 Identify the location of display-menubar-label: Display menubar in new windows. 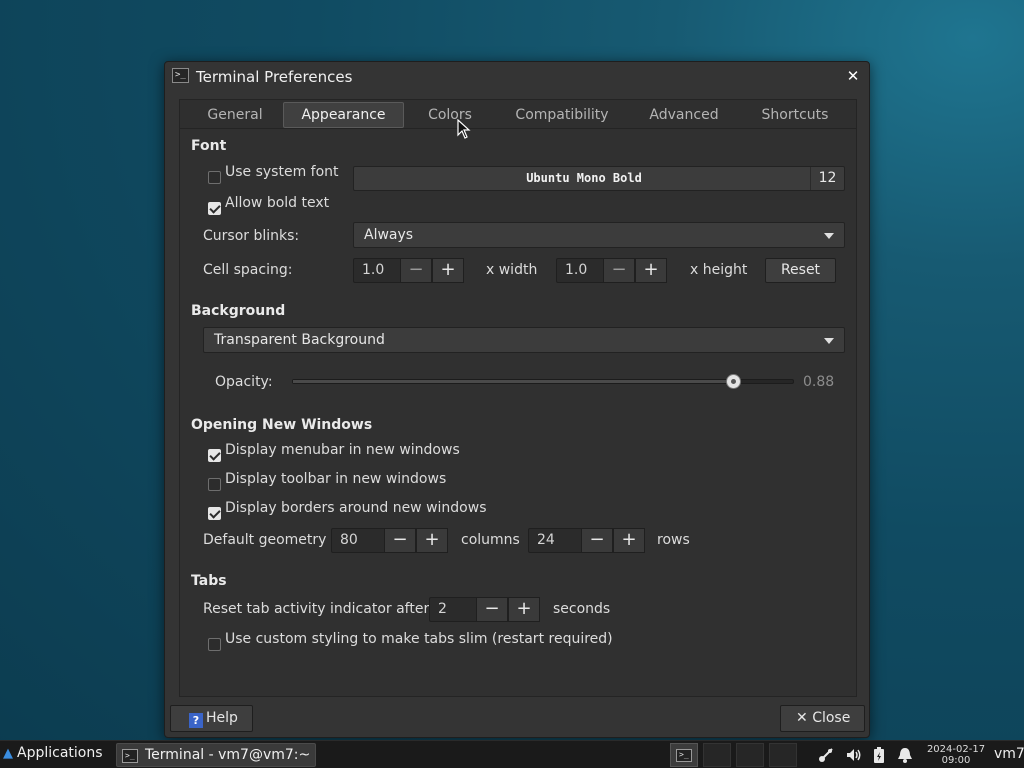
(342, 450).